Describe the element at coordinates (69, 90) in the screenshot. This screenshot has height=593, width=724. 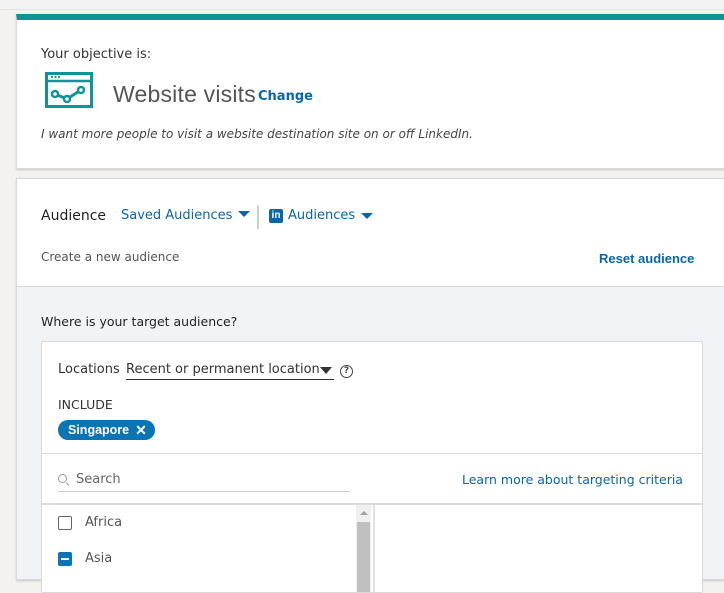
I see `website-visits-icon` at that location.